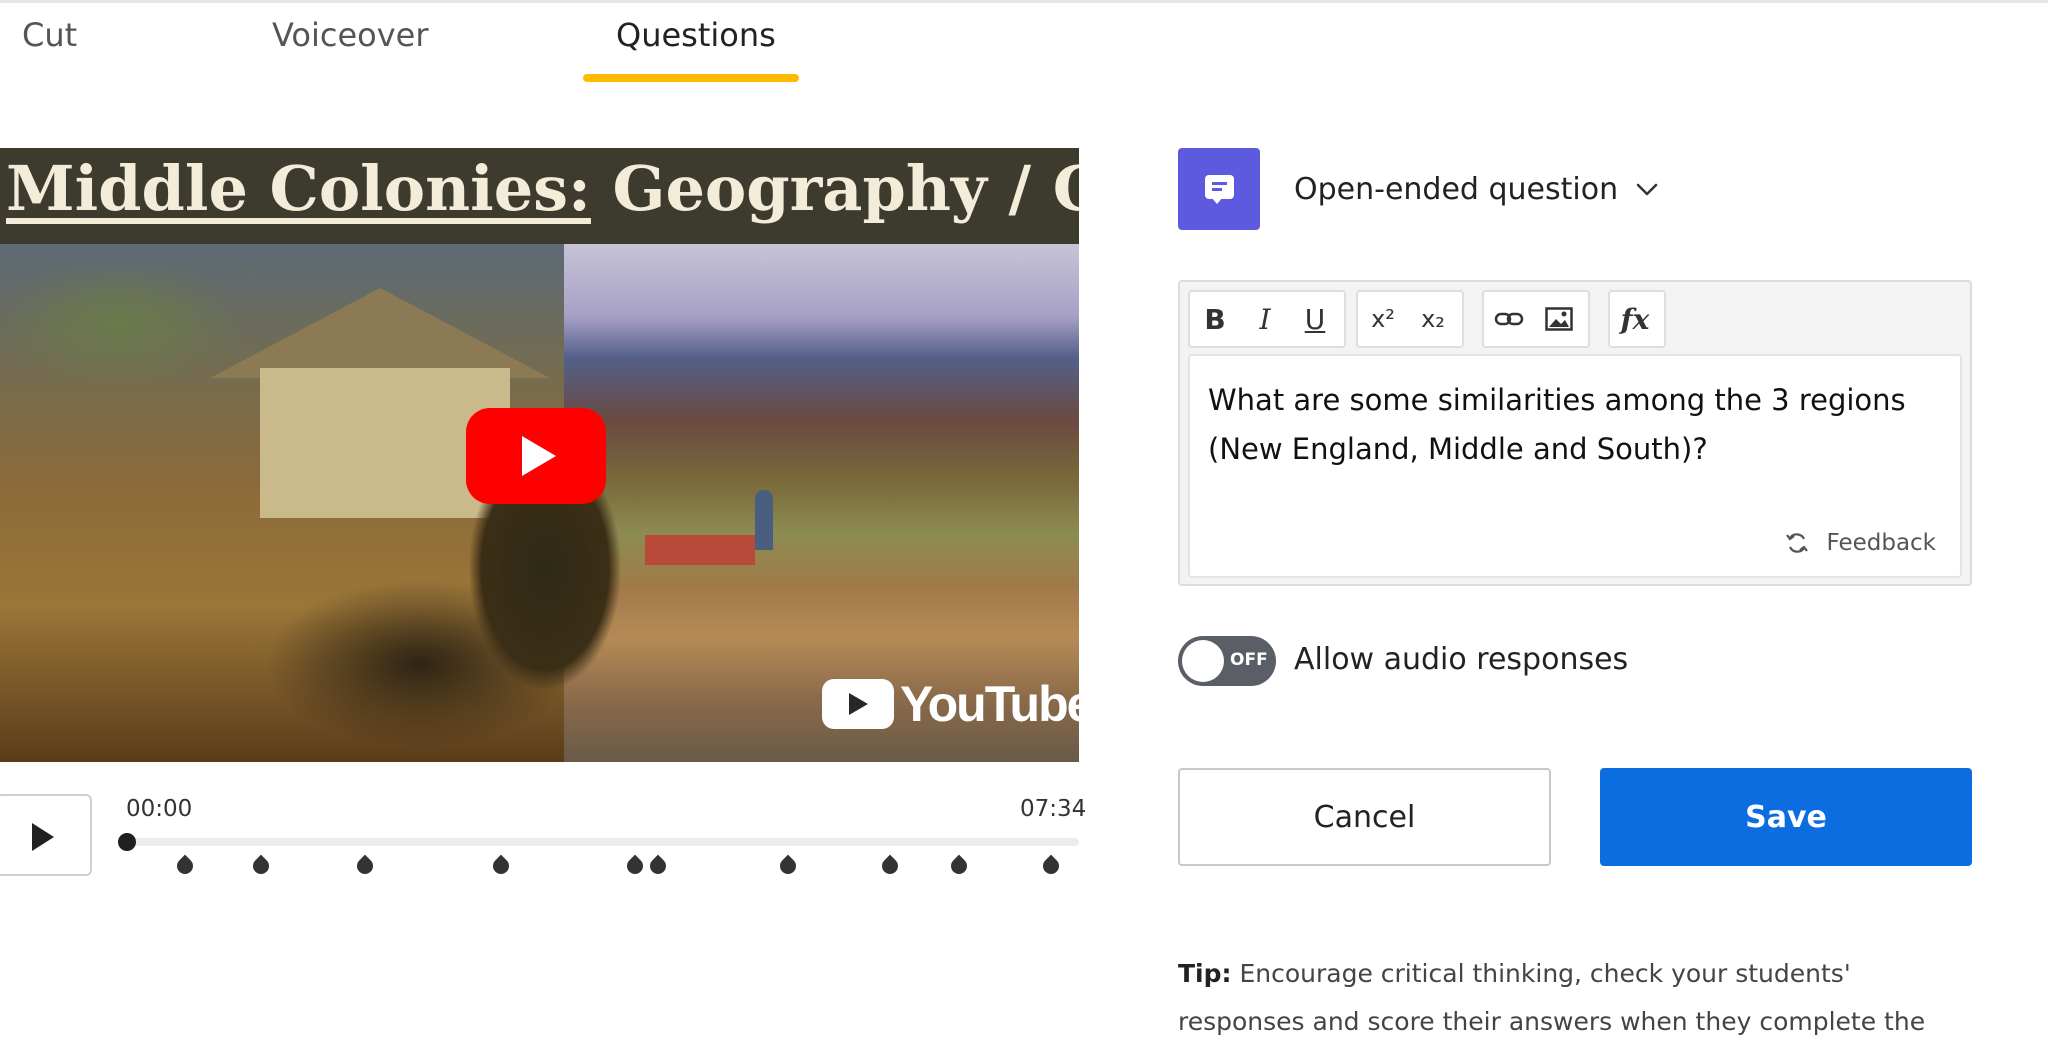 This screenshot has width=2048, height=1054. What do you see at coordinates (1203, 661) in the screenshot?
I see `toggle-knob` at bounding box center [1203, 661].